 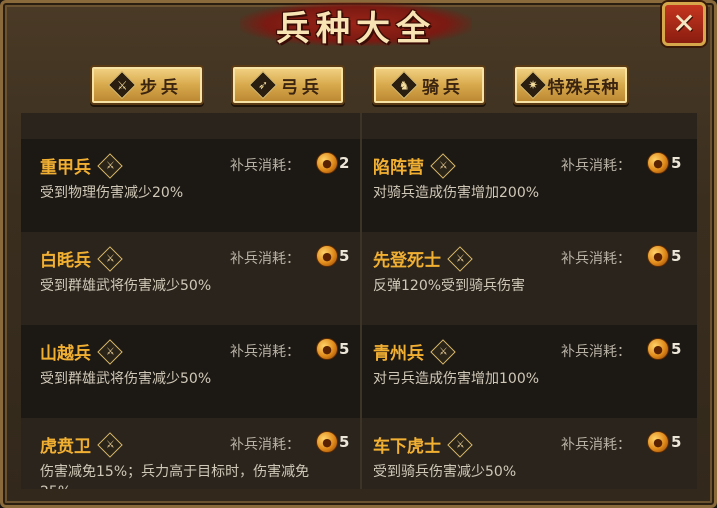 What do you see at coordinates (404, 85) in the screenshot?
I see `horse-icon: ♞` at bounding box center [404, 85].